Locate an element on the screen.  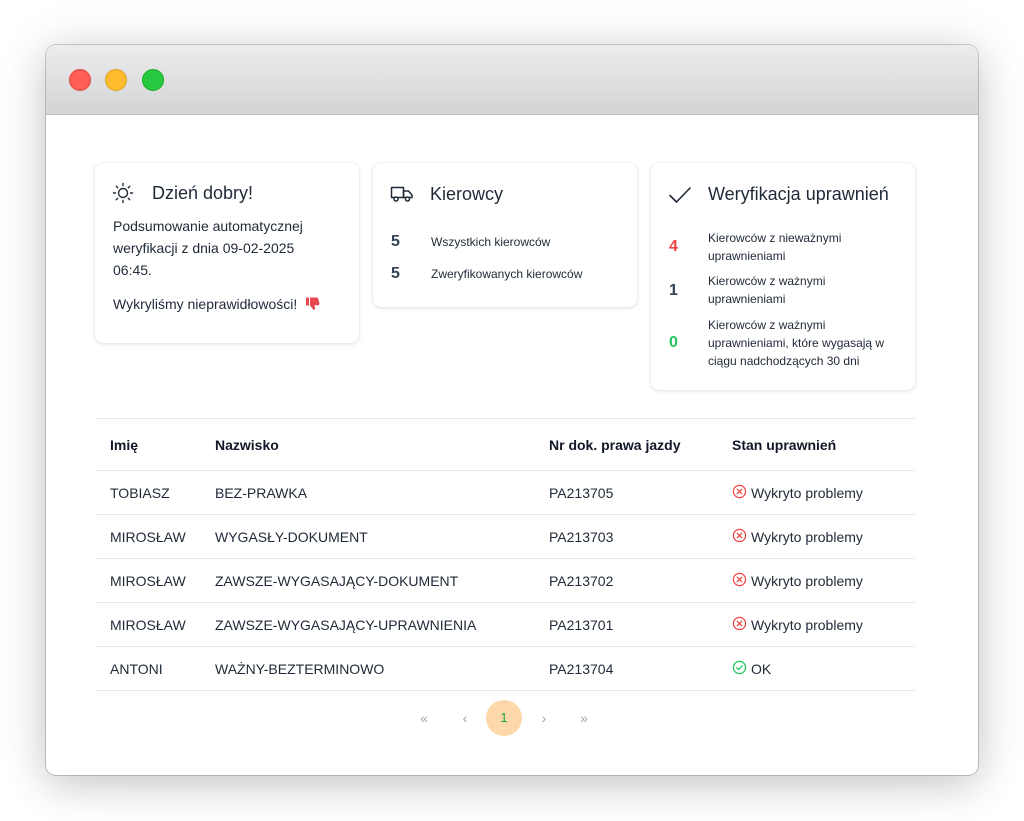
warning-text: Wykryliśmy nieprawidłowości! is located at coordinates (205, 304).